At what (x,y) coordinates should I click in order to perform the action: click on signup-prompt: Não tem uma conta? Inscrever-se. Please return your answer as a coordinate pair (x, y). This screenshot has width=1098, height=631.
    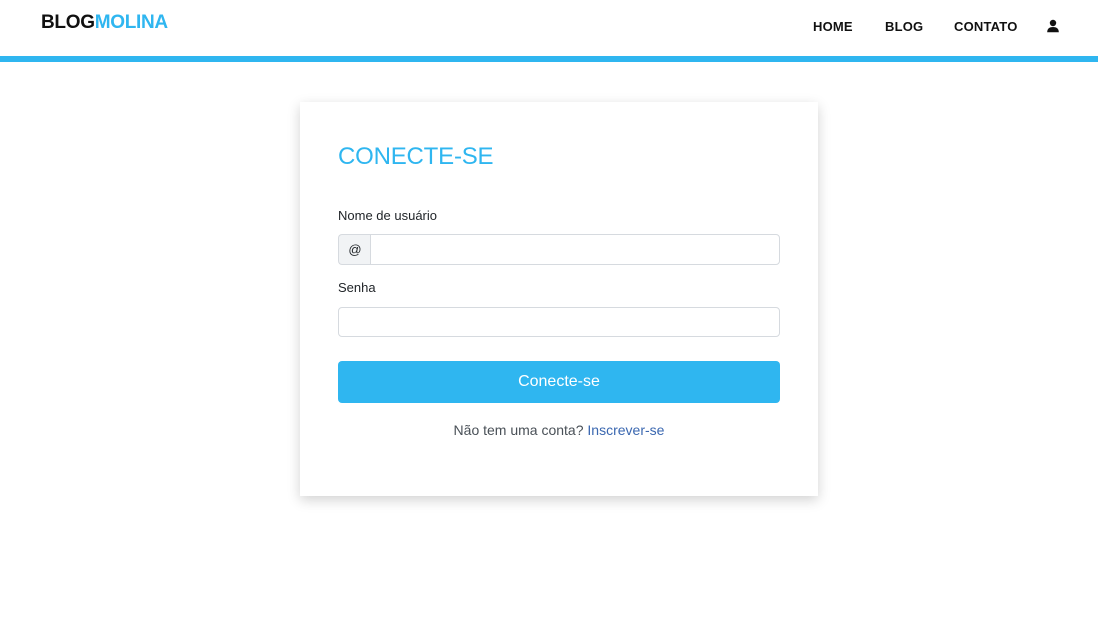
    Looking at the image, I should click on (559, 430).